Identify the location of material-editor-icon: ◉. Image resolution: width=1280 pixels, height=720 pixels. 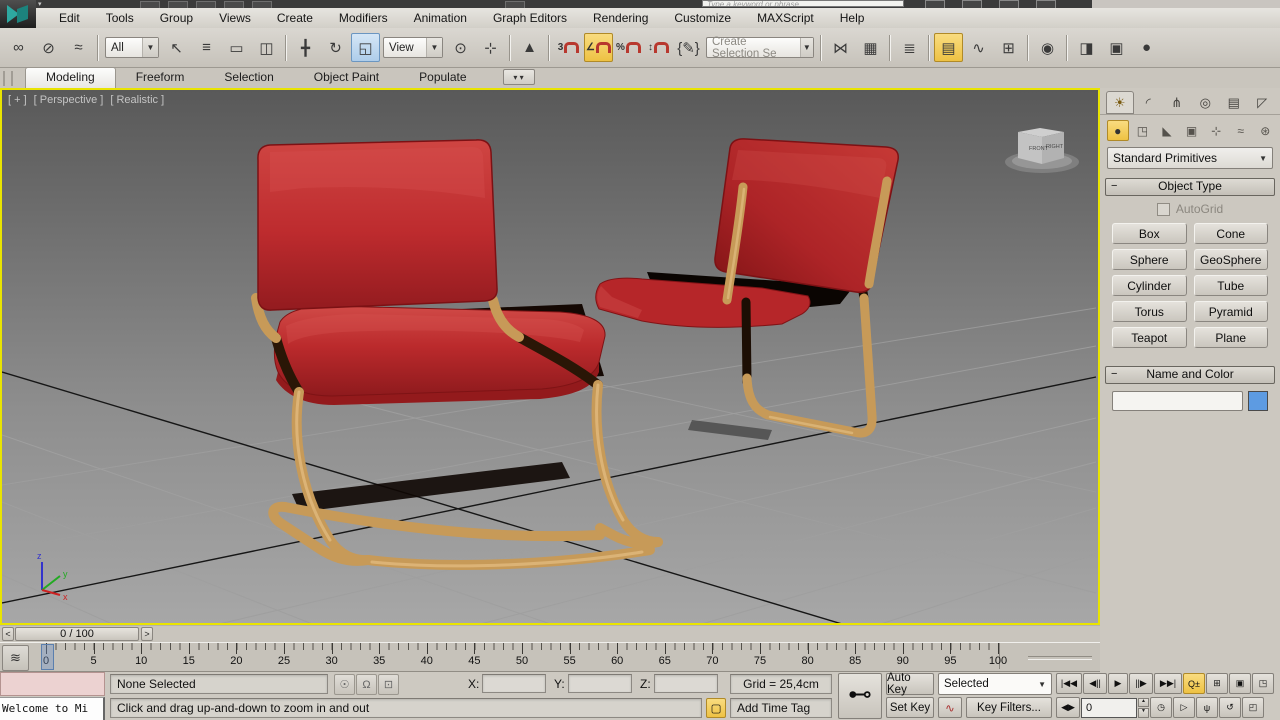
(1047, 47).